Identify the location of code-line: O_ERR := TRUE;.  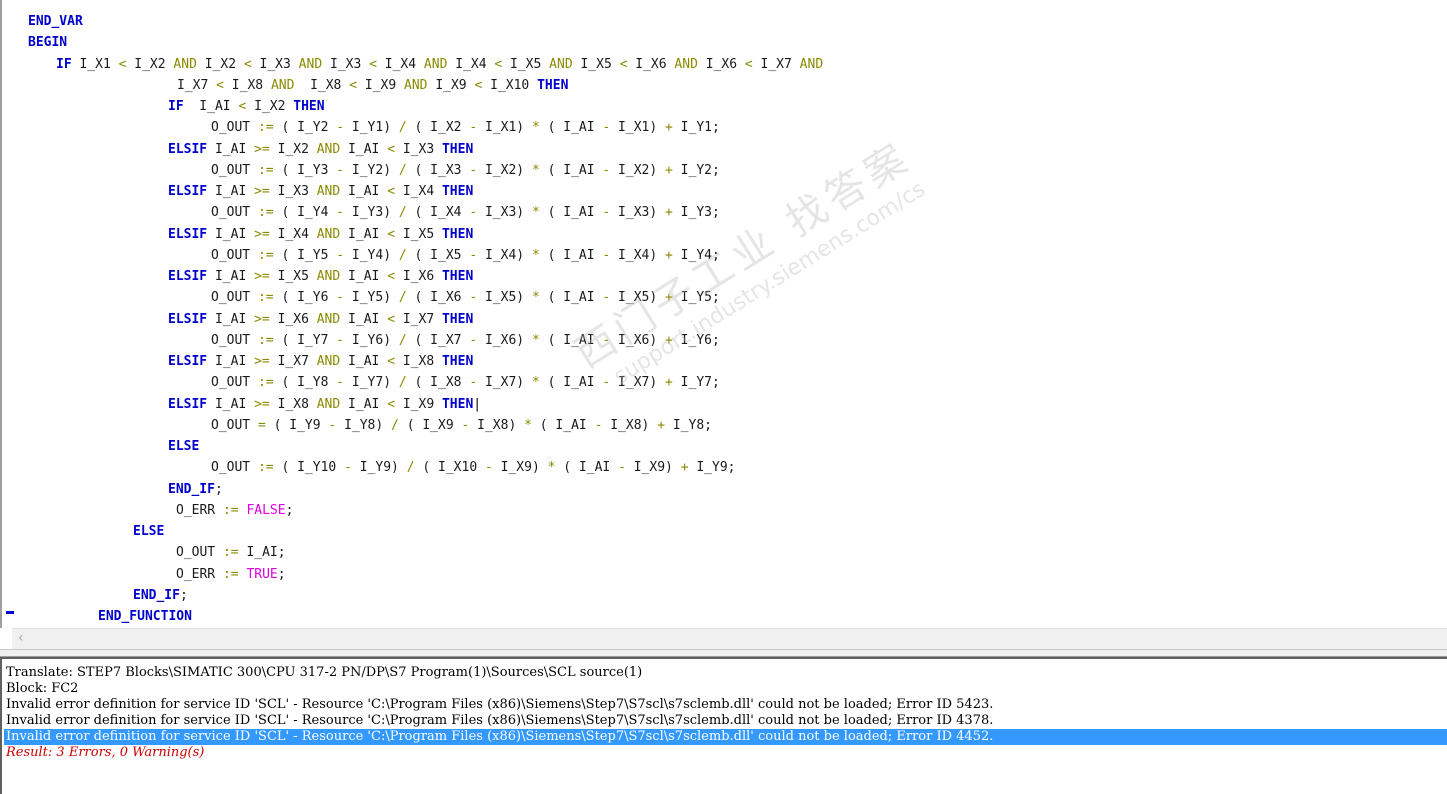
(231, 574).